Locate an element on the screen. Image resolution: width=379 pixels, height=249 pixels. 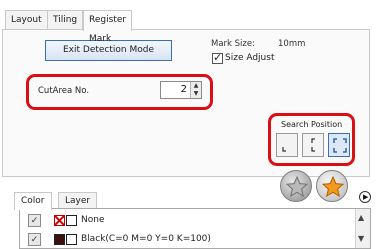
search-position-two-corners-button is located at coordinates (313, 145).